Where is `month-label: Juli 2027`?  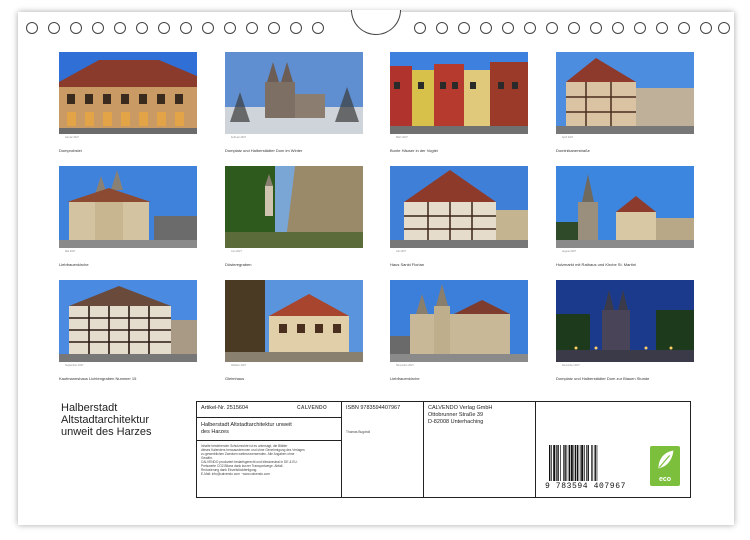
month-label: Juli 2027 is located at coordinates (401, 251).